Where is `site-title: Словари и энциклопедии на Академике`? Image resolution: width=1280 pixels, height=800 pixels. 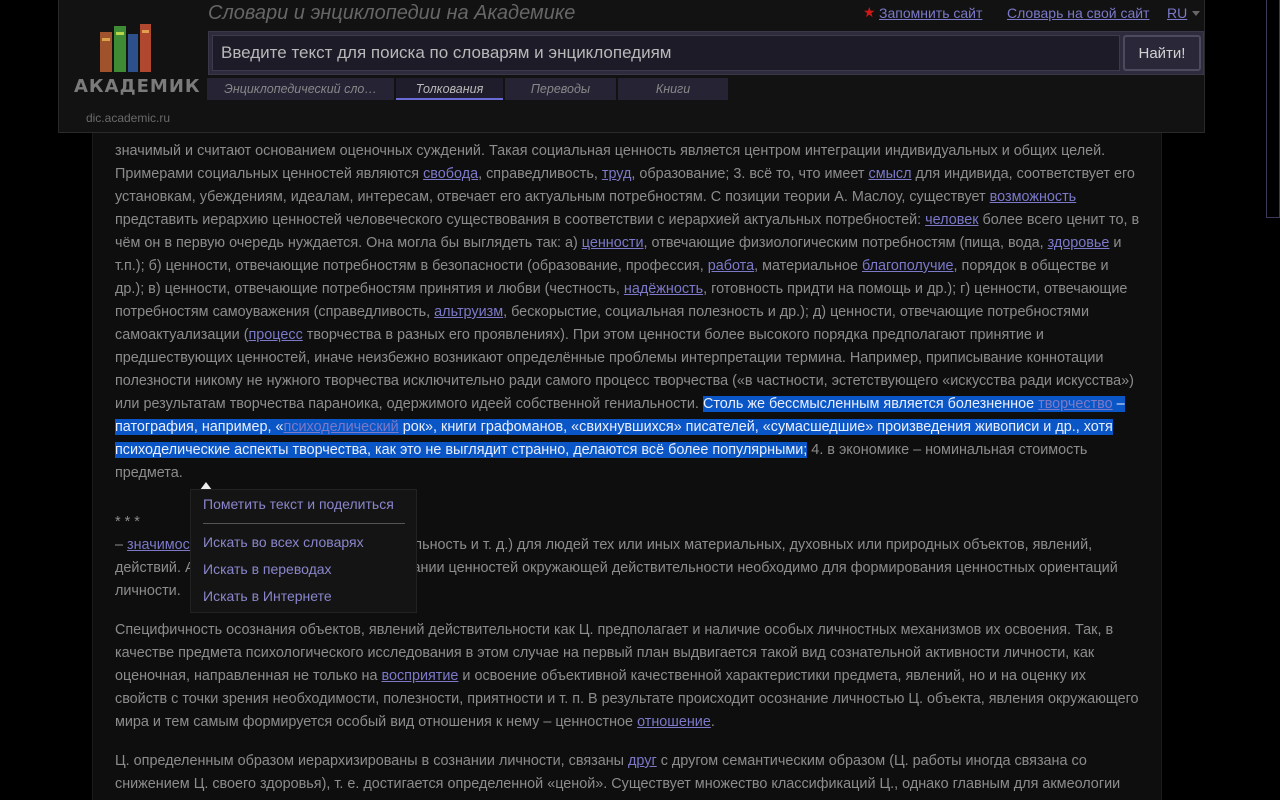
site-title: Словари и энциклопедии на Академике is located at coordinates (392, 13).